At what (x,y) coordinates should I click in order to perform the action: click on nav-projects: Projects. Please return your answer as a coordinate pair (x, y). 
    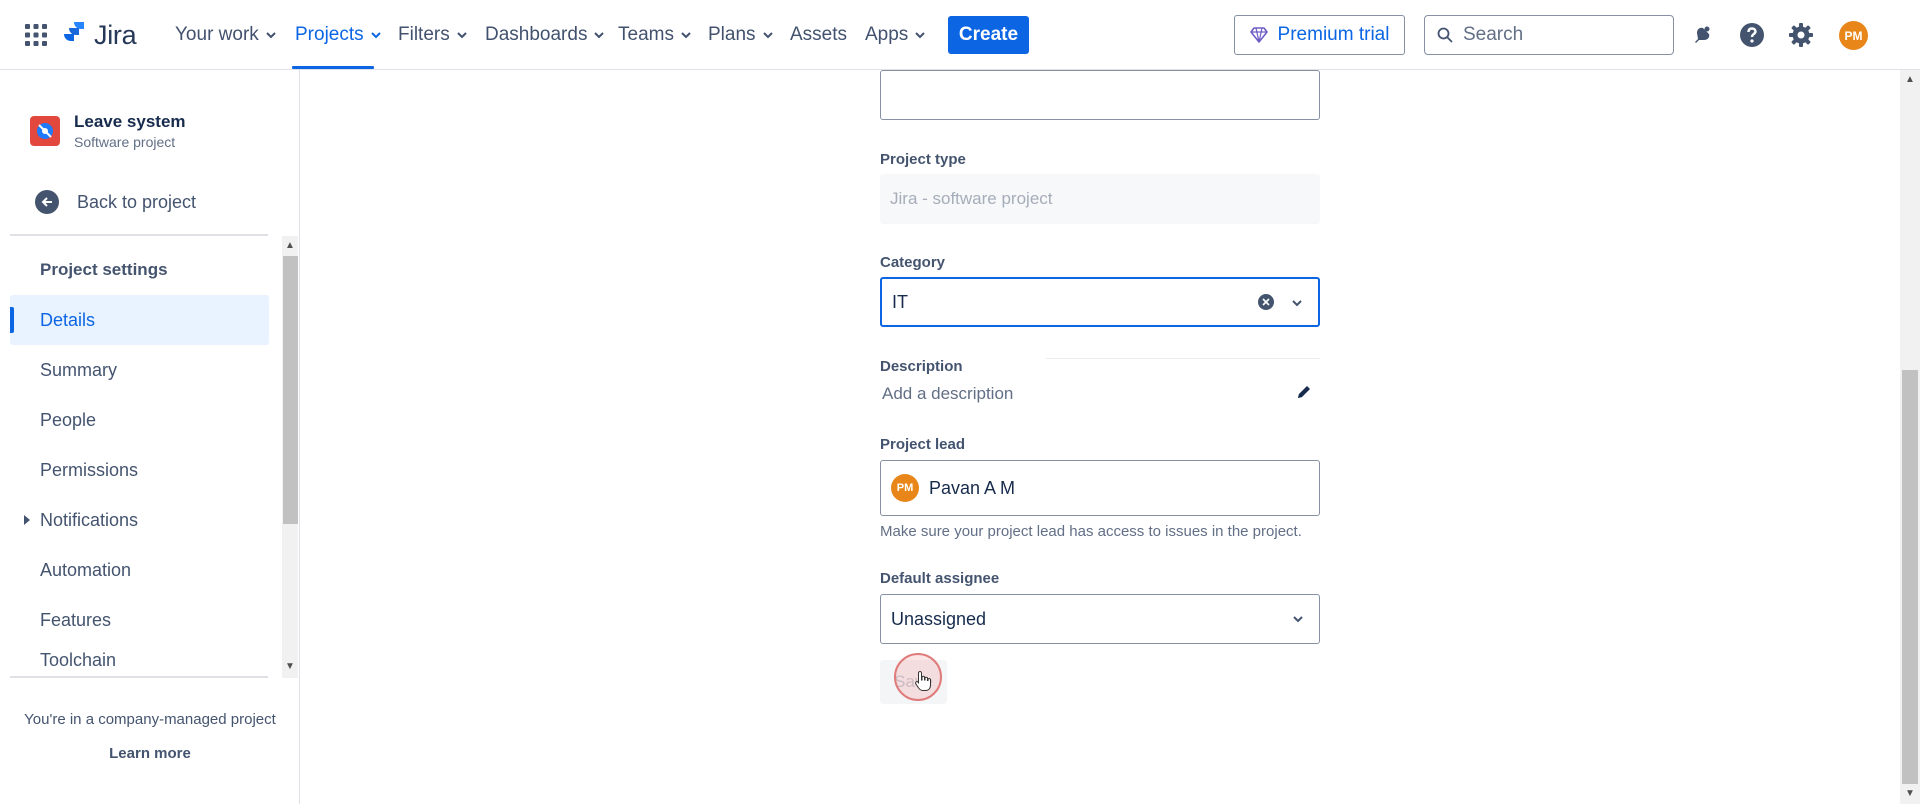
    Looking at the image, I should click on (338, 35).